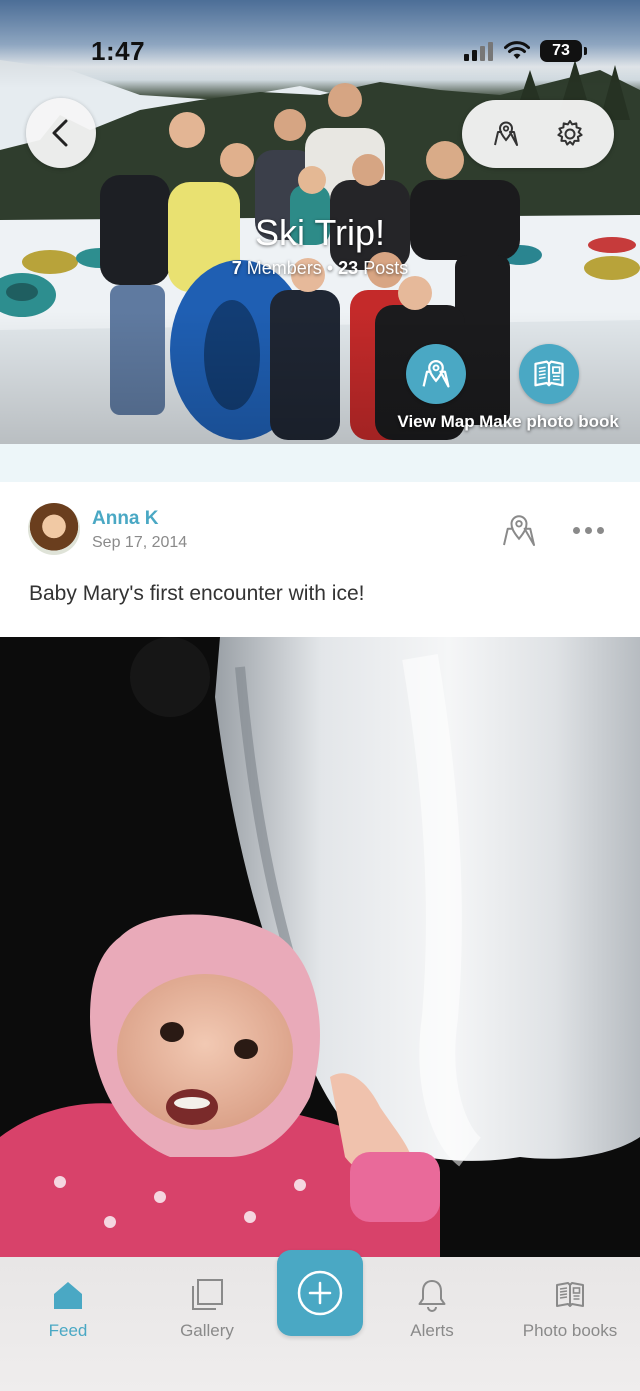 This screenshot has width=640, height=1391. What do you see at coordinates (538, 134) in the screenshot?
I see `header-actions` at bounding box center [538, 134].